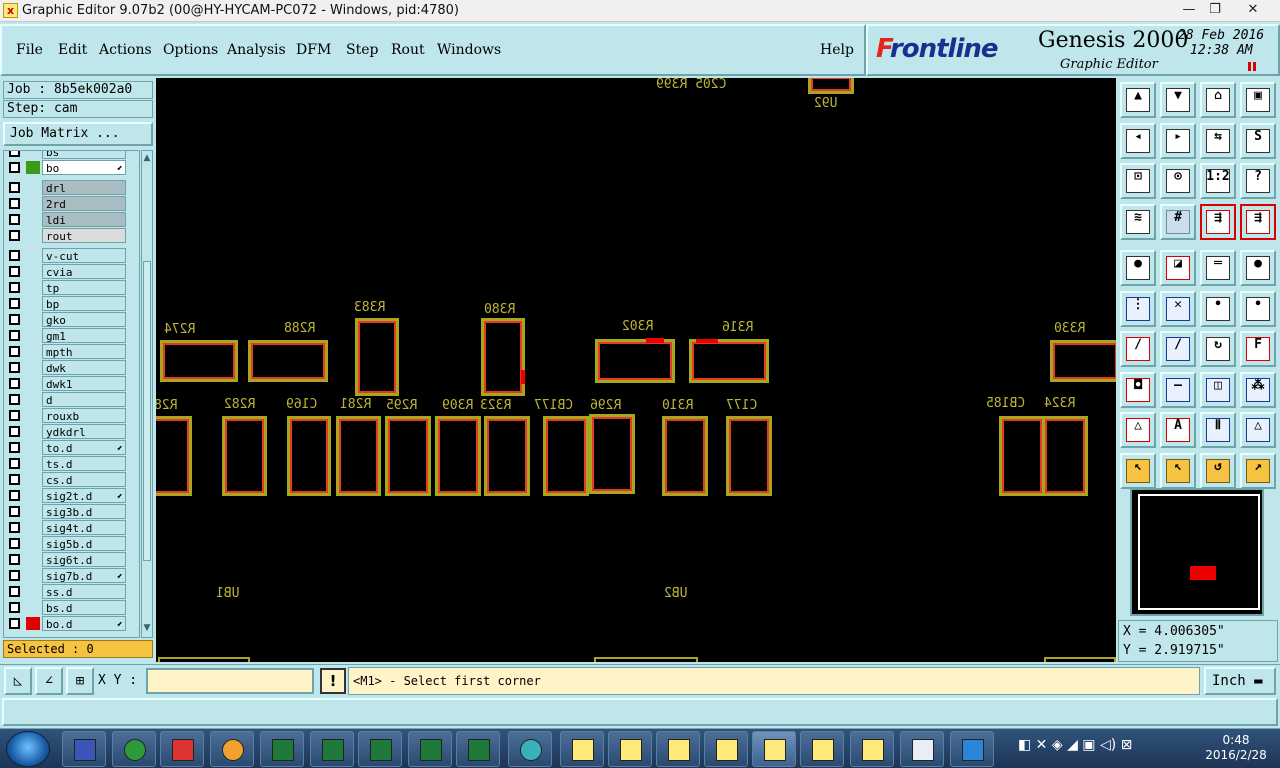 The height and width of the screenshot is (768, 1280). What do you see at coordinates (84, 303) in the screenshot?
I see `layer-name: bp` at bounding box center [84, 303].